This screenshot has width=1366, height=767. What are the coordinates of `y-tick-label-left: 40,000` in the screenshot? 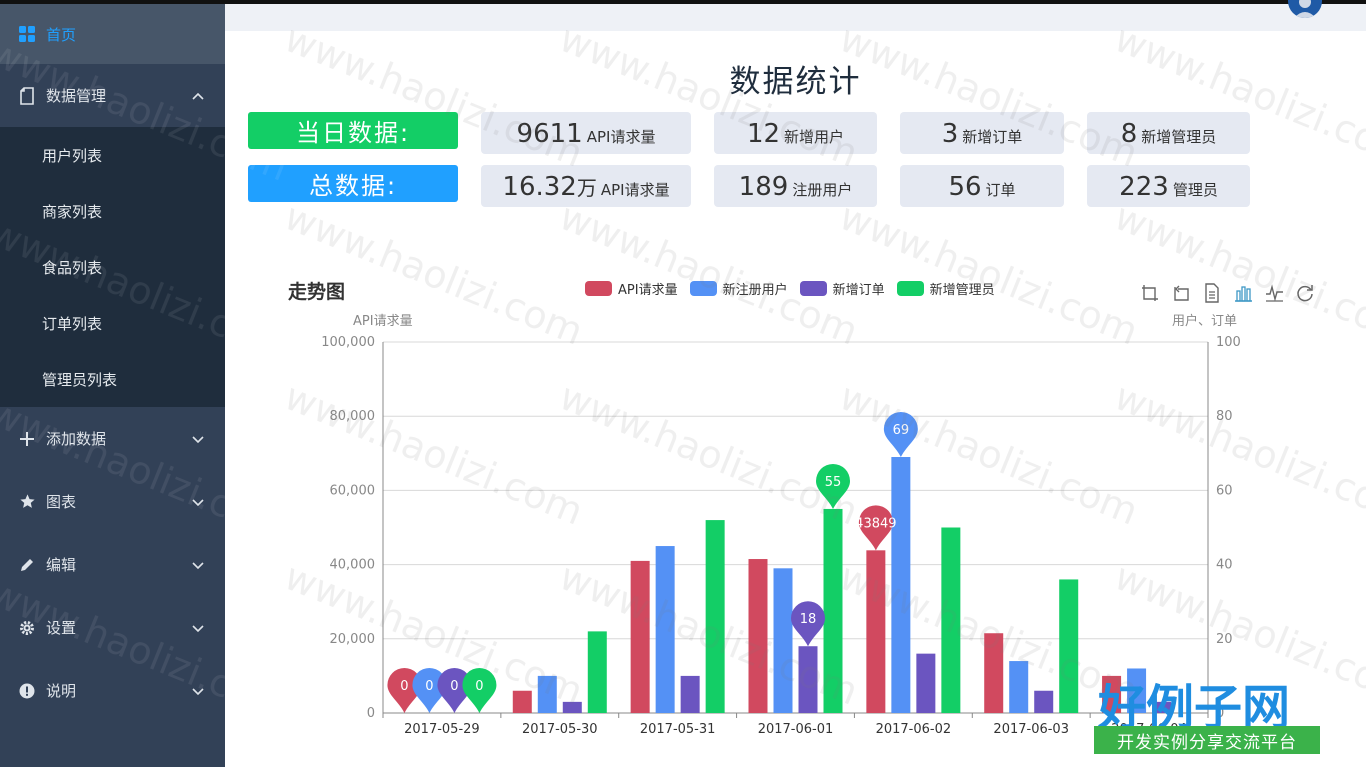 It's located at (353, 565).